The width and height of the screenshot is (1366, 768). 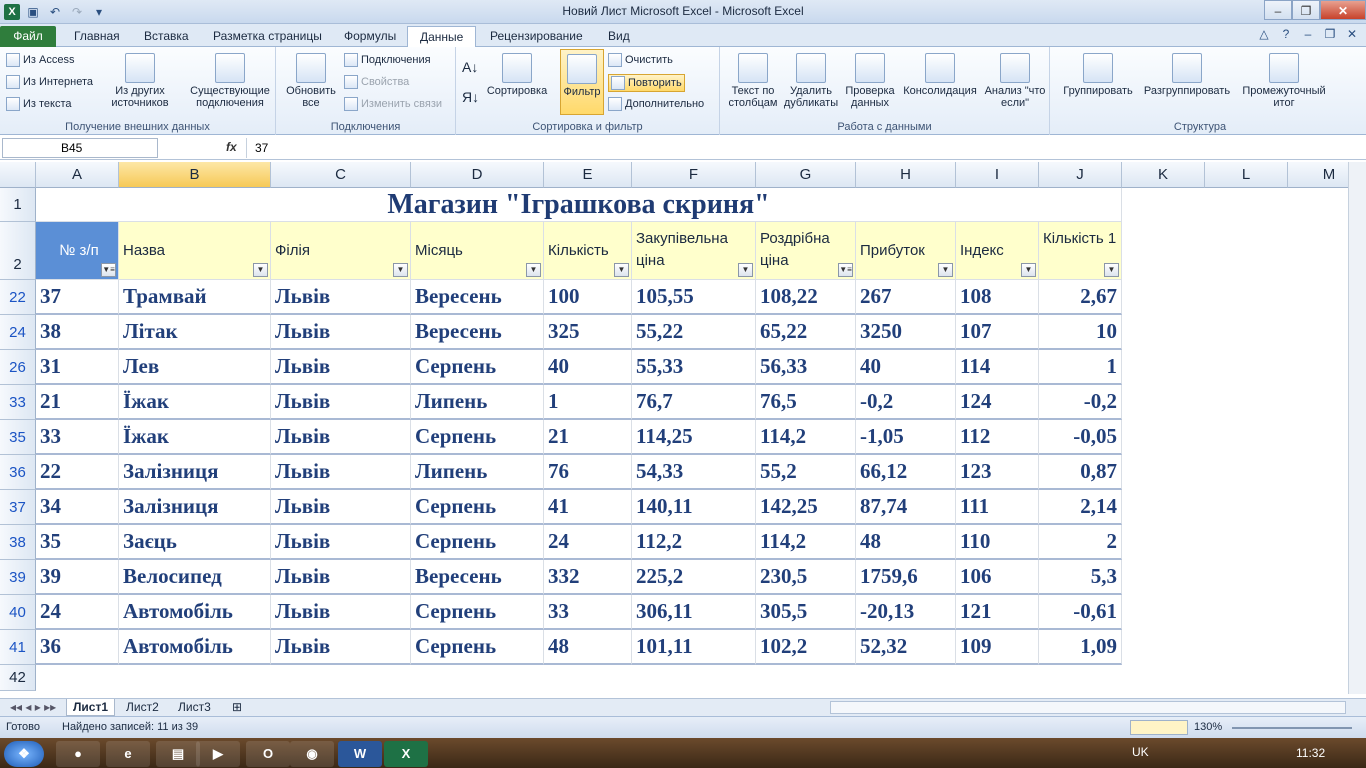 What do you see at coordinates (694, 612) in the screenshot?
I see `data-cell: 306,11` at bounding box center [694, 612].